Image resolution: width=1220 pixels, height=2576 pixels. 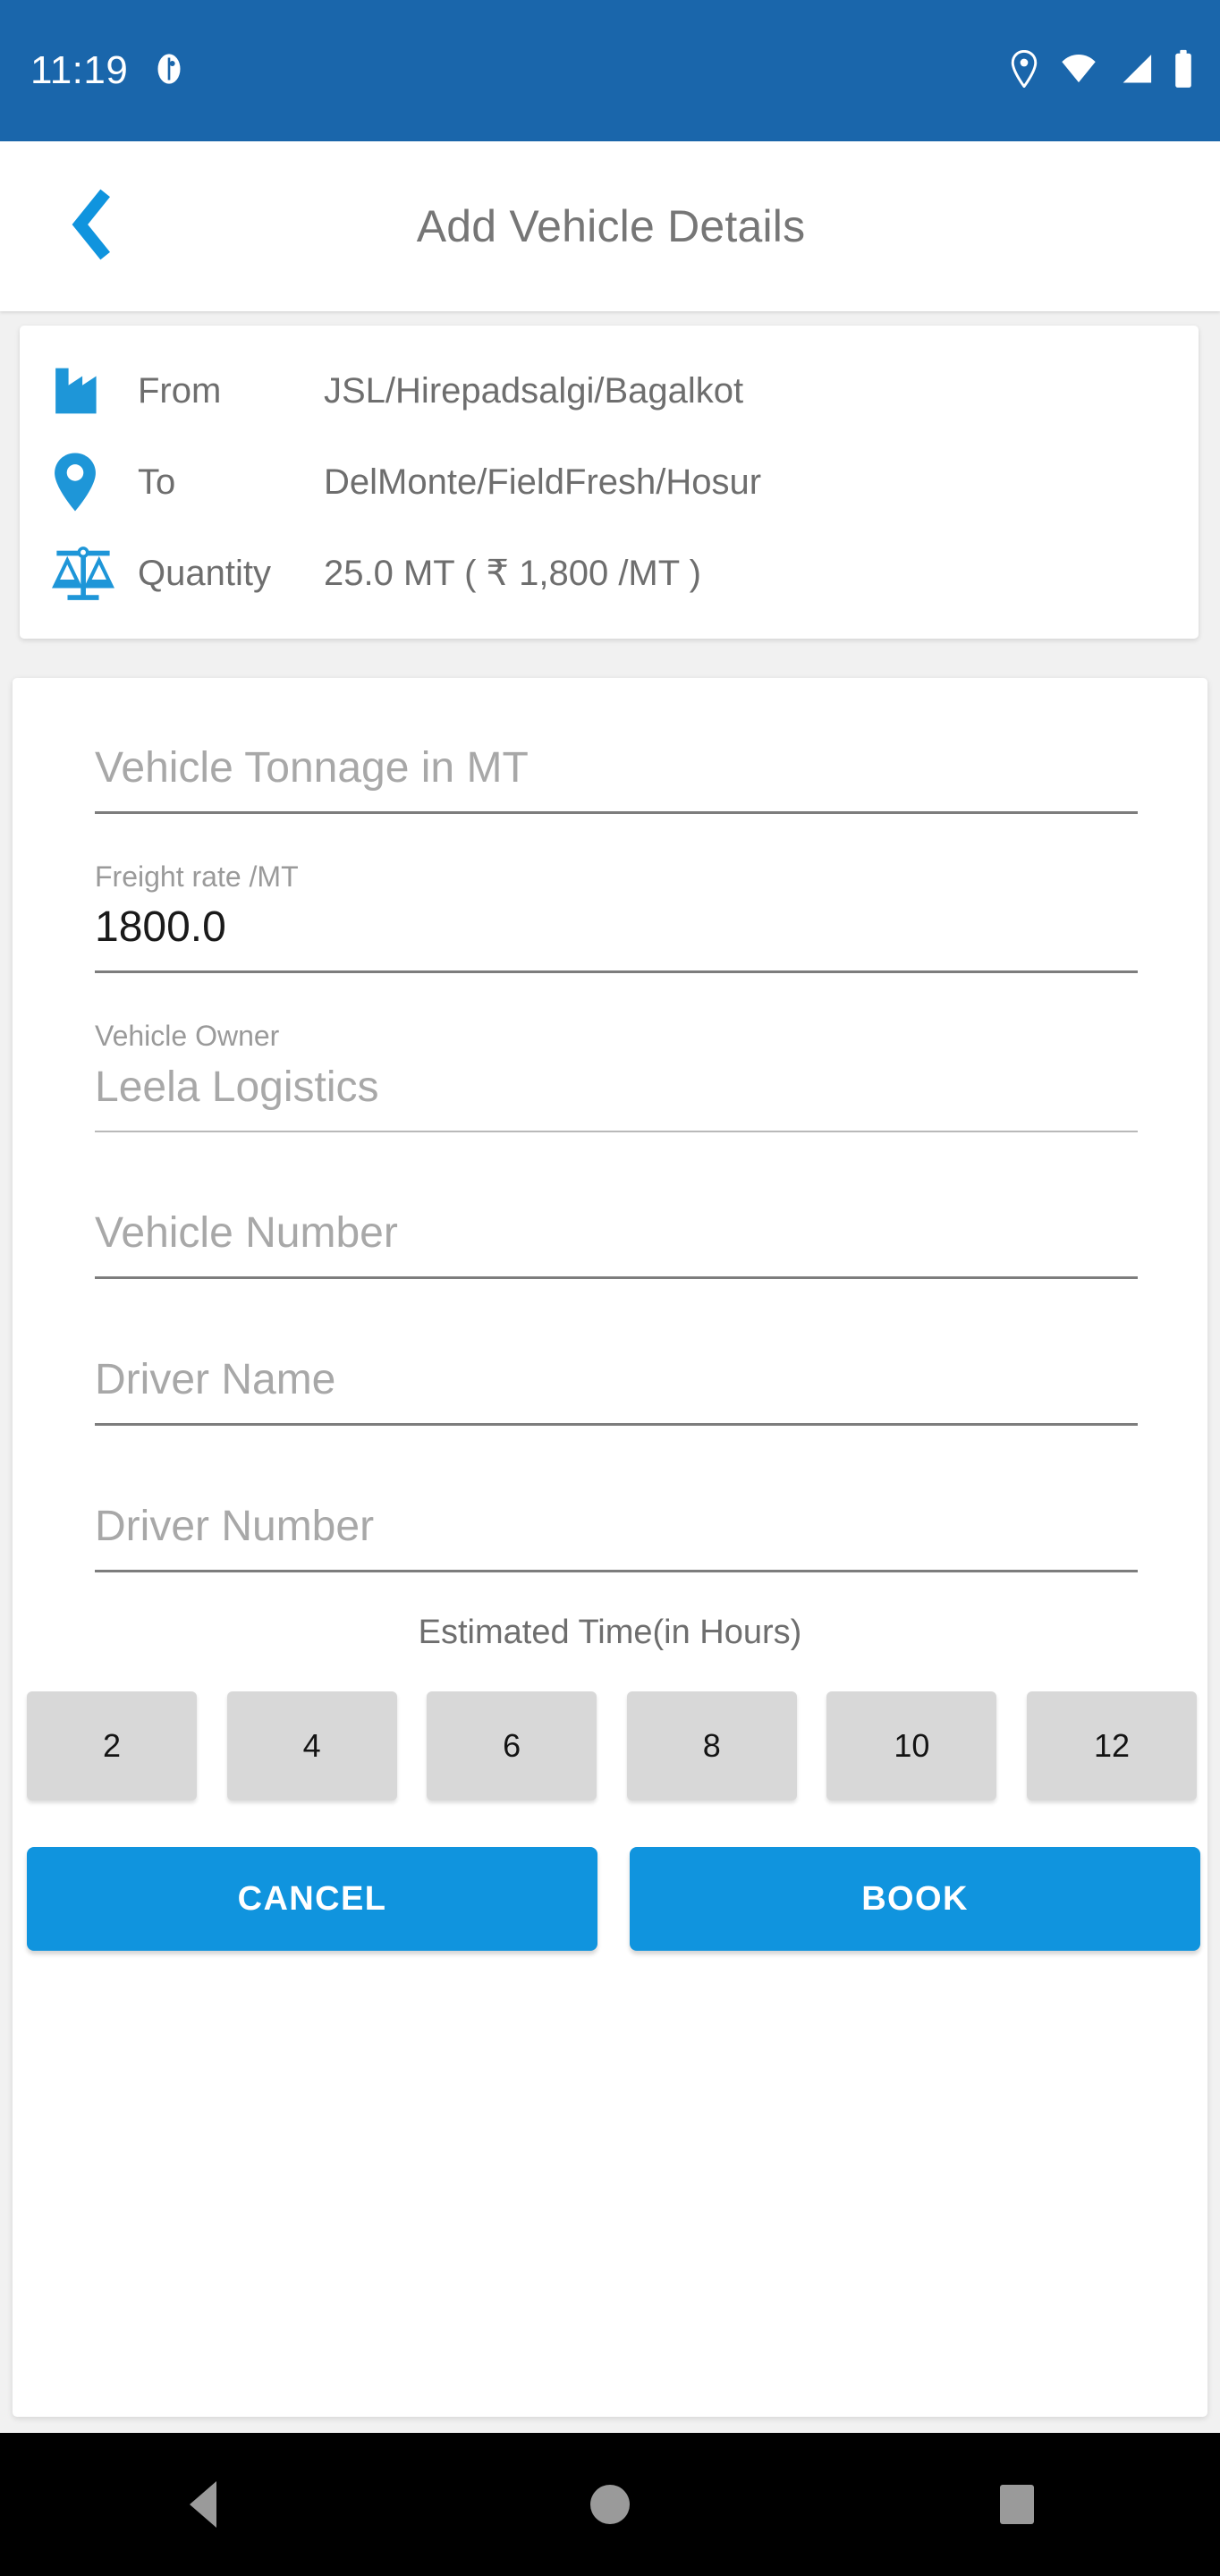 What do you see at coordinates (612, 1746) in the screenshot?
I see `estimated-time-chips: 2 4 6 8 10 12` at bounding box center [612, 1746].